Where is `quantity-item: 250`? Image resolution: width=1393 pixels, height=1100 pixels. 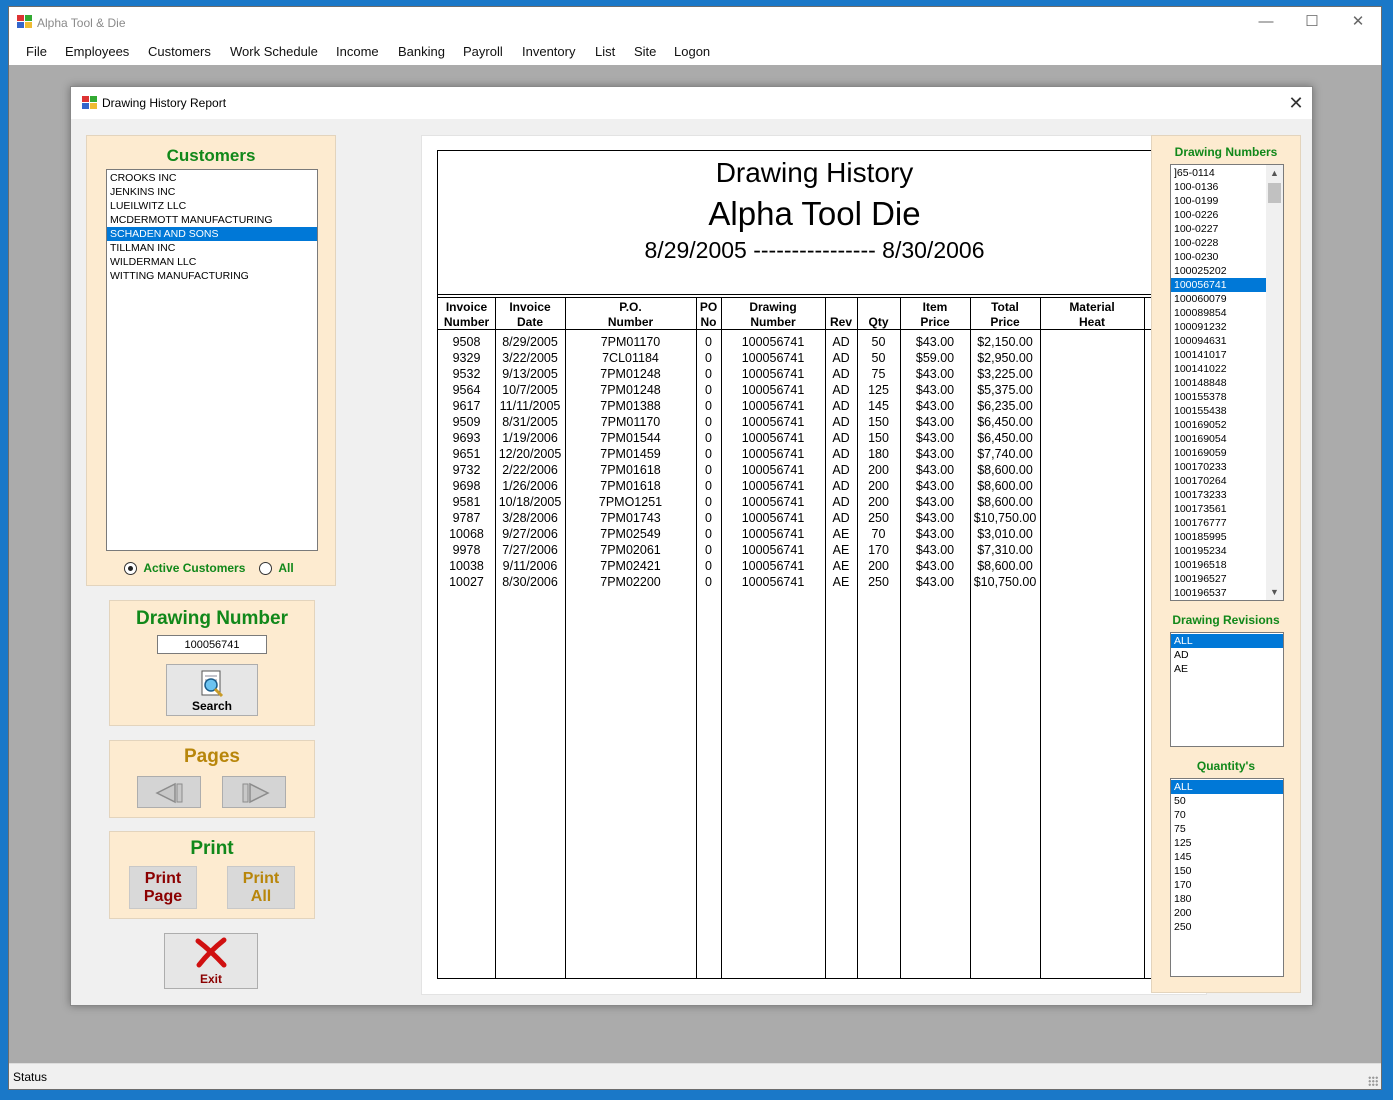 quantity-item: 250 is located at coordinates (1227, 927).